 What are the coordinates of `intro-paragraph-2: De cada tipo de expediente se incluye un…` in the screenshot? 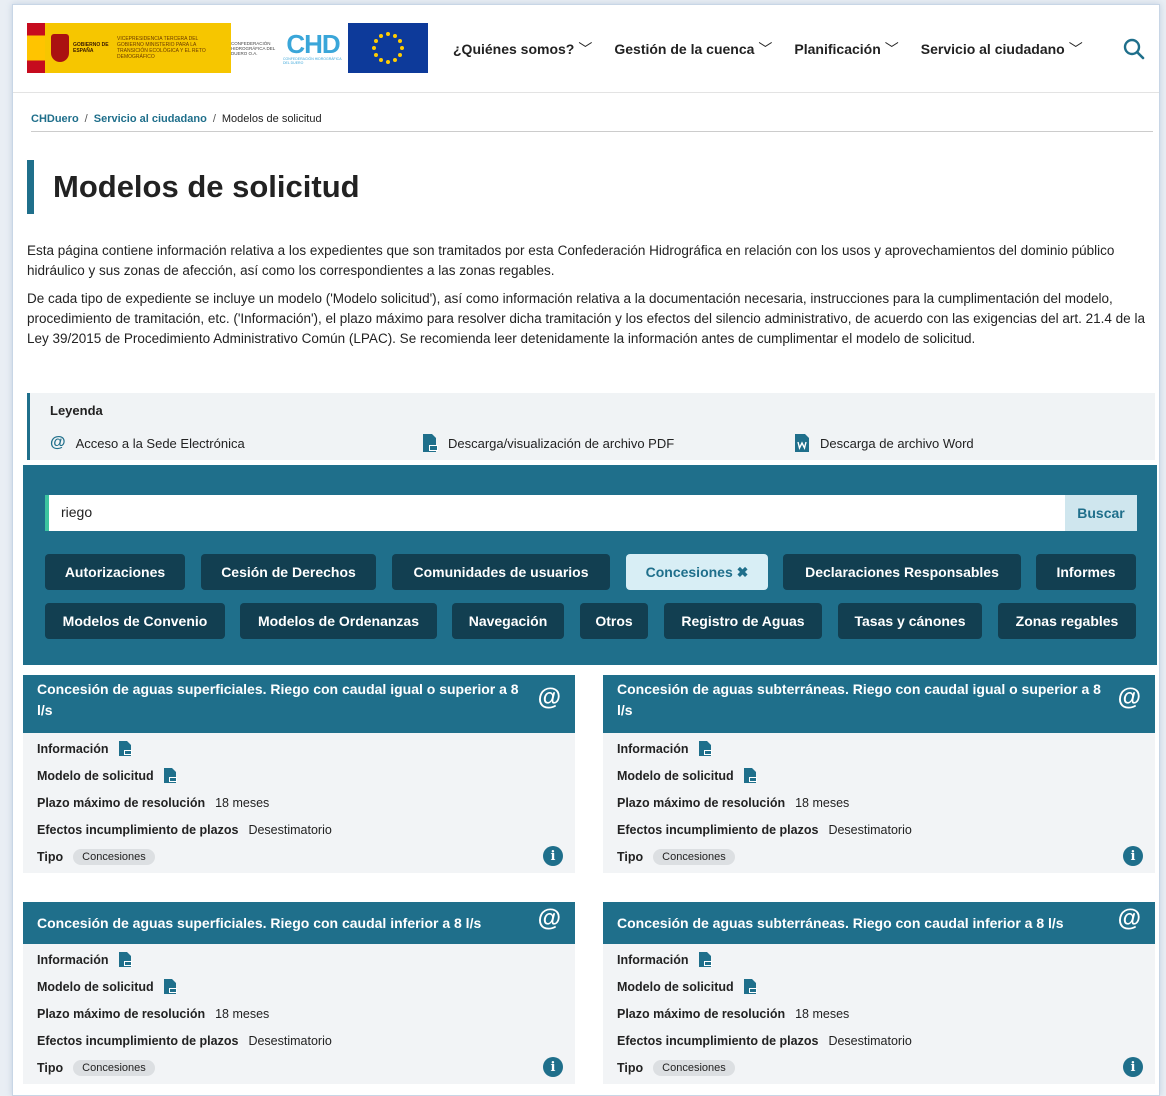 It's located at (586, 318).